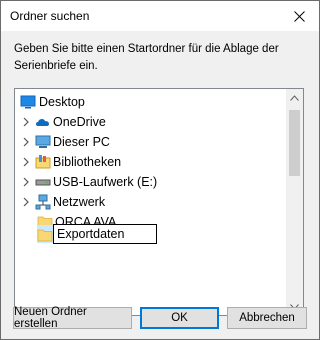 This screenshot has height=340, width=320. What do you see at coordinates (43, 141) in the screenshot?
I see `computer-icon` at bounding box center [43, 141].